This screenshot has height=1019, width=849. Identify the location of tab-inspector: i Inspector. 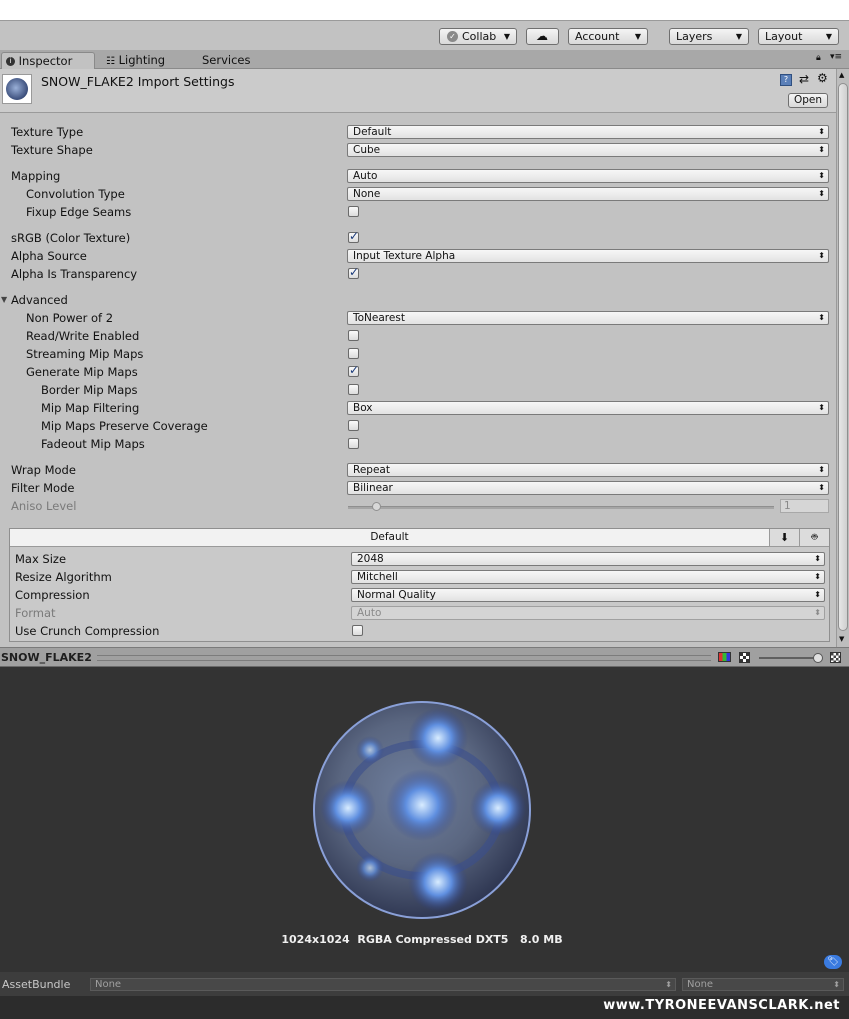
(48, 60).